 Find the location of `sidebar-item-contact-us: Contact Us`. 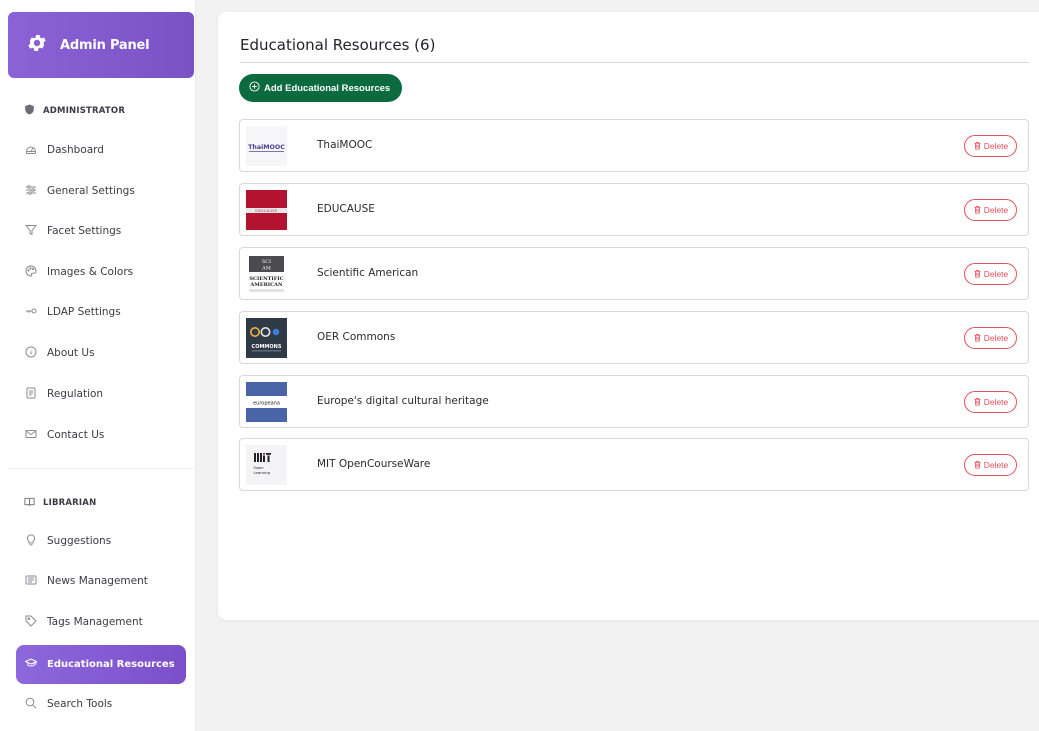

sidebar-item-contact-us: Contact Us is located at coordinates (101, 435).